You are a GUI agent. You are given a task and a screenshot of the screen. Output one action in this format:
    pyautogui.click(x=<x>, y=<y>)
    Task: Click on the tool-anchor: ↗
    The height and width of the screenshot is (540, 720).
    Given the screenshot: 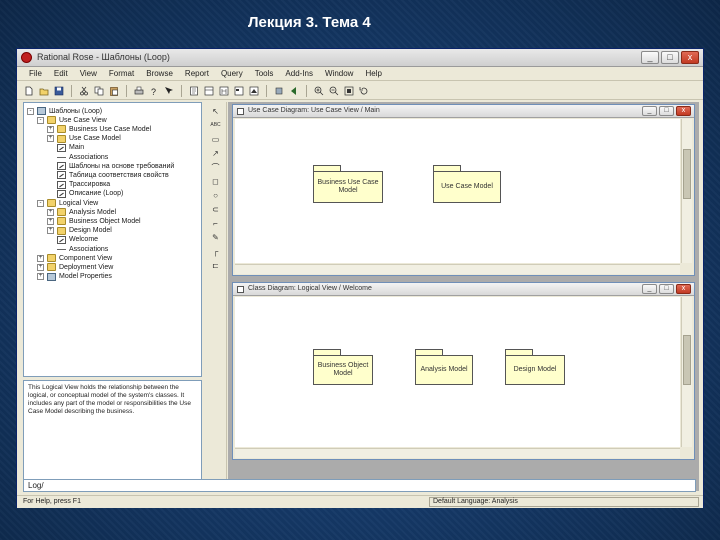 What is the action you would take?
    pyautogui.click(x=215, y=153)
    